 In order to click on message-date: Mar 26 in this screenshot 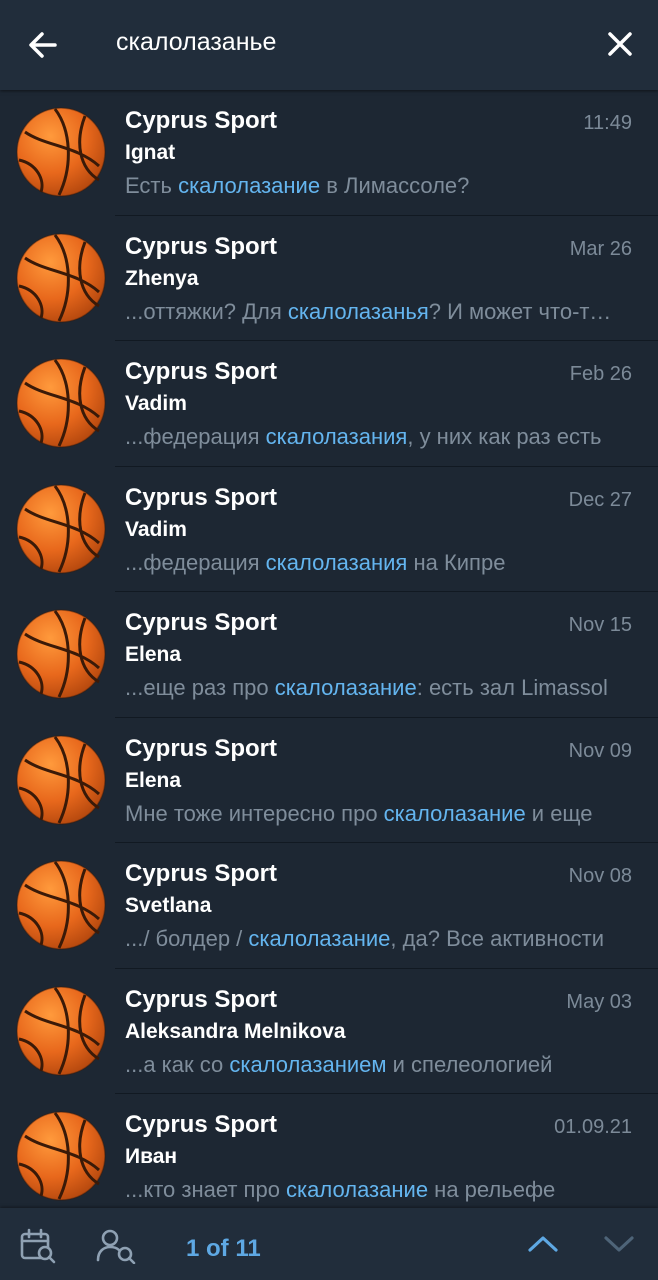, I will do `click(600, 248)`.